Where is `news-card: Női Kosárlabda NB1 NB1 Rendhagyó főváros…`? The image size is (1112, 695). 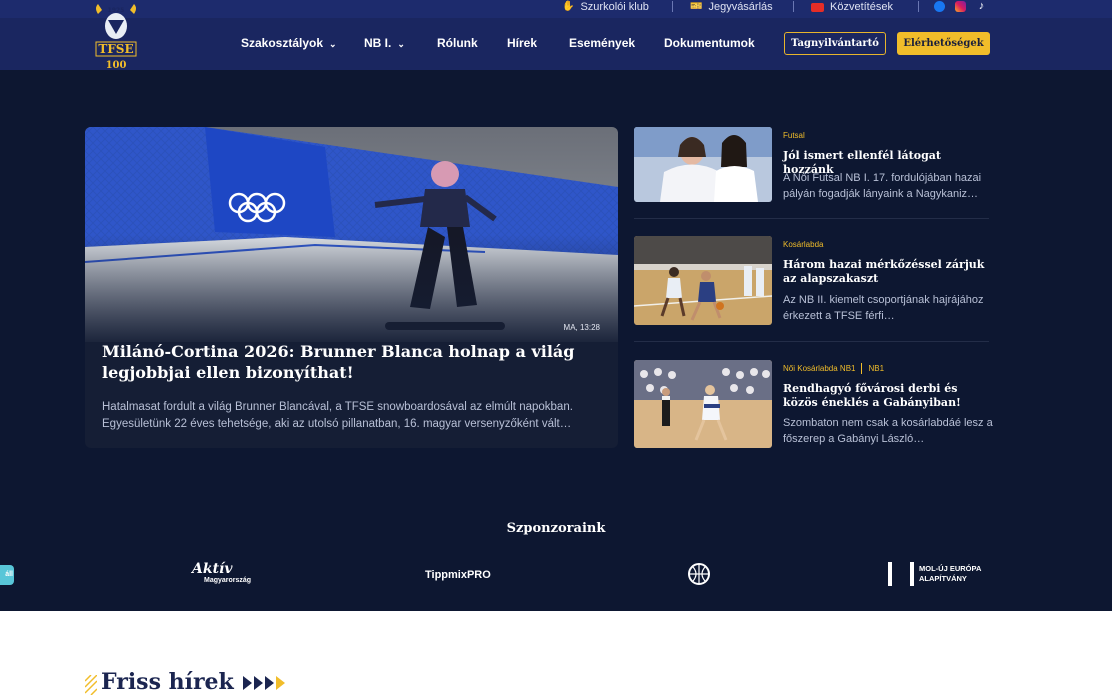
news-card: Női Kosárlabda NB1 NB1 Rendhagyó főváros… is located at coordinates (813, 406).